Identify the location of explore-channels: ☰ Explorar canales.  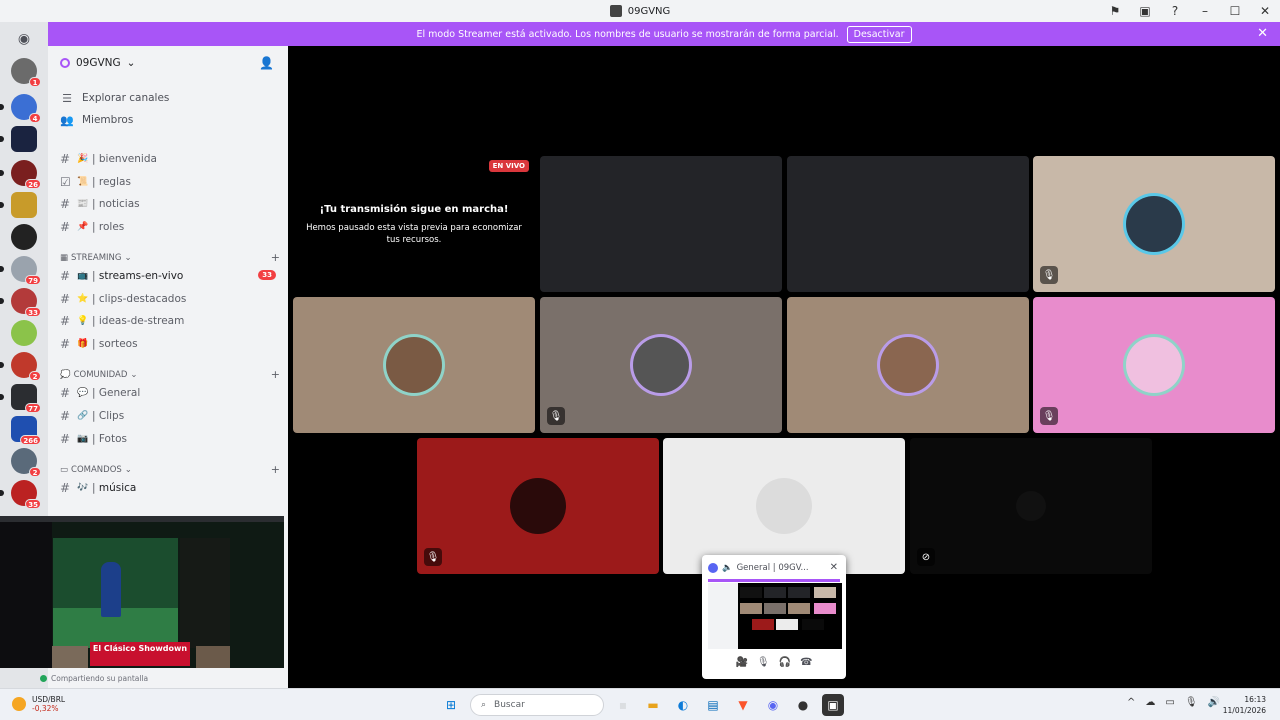
(168, 98).